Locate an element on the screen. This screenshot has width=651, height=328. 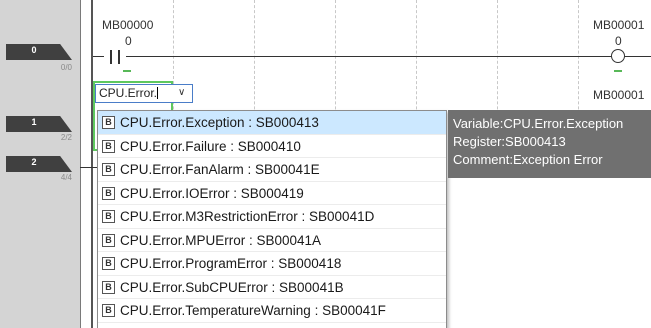
normally-open-contact-icon is located at coordinates (115, 57).